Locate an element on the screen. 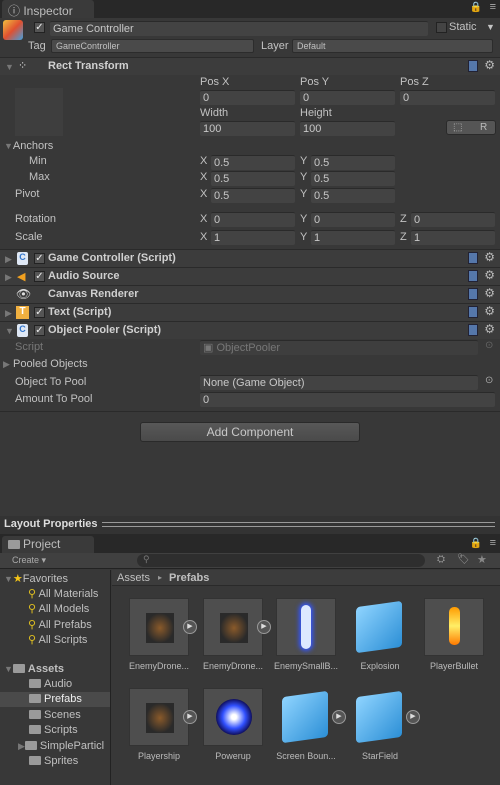 The width and height of the screenshot is (500, 785). assets-foldout: ▼ Assets is located at coordinates (34, 669).